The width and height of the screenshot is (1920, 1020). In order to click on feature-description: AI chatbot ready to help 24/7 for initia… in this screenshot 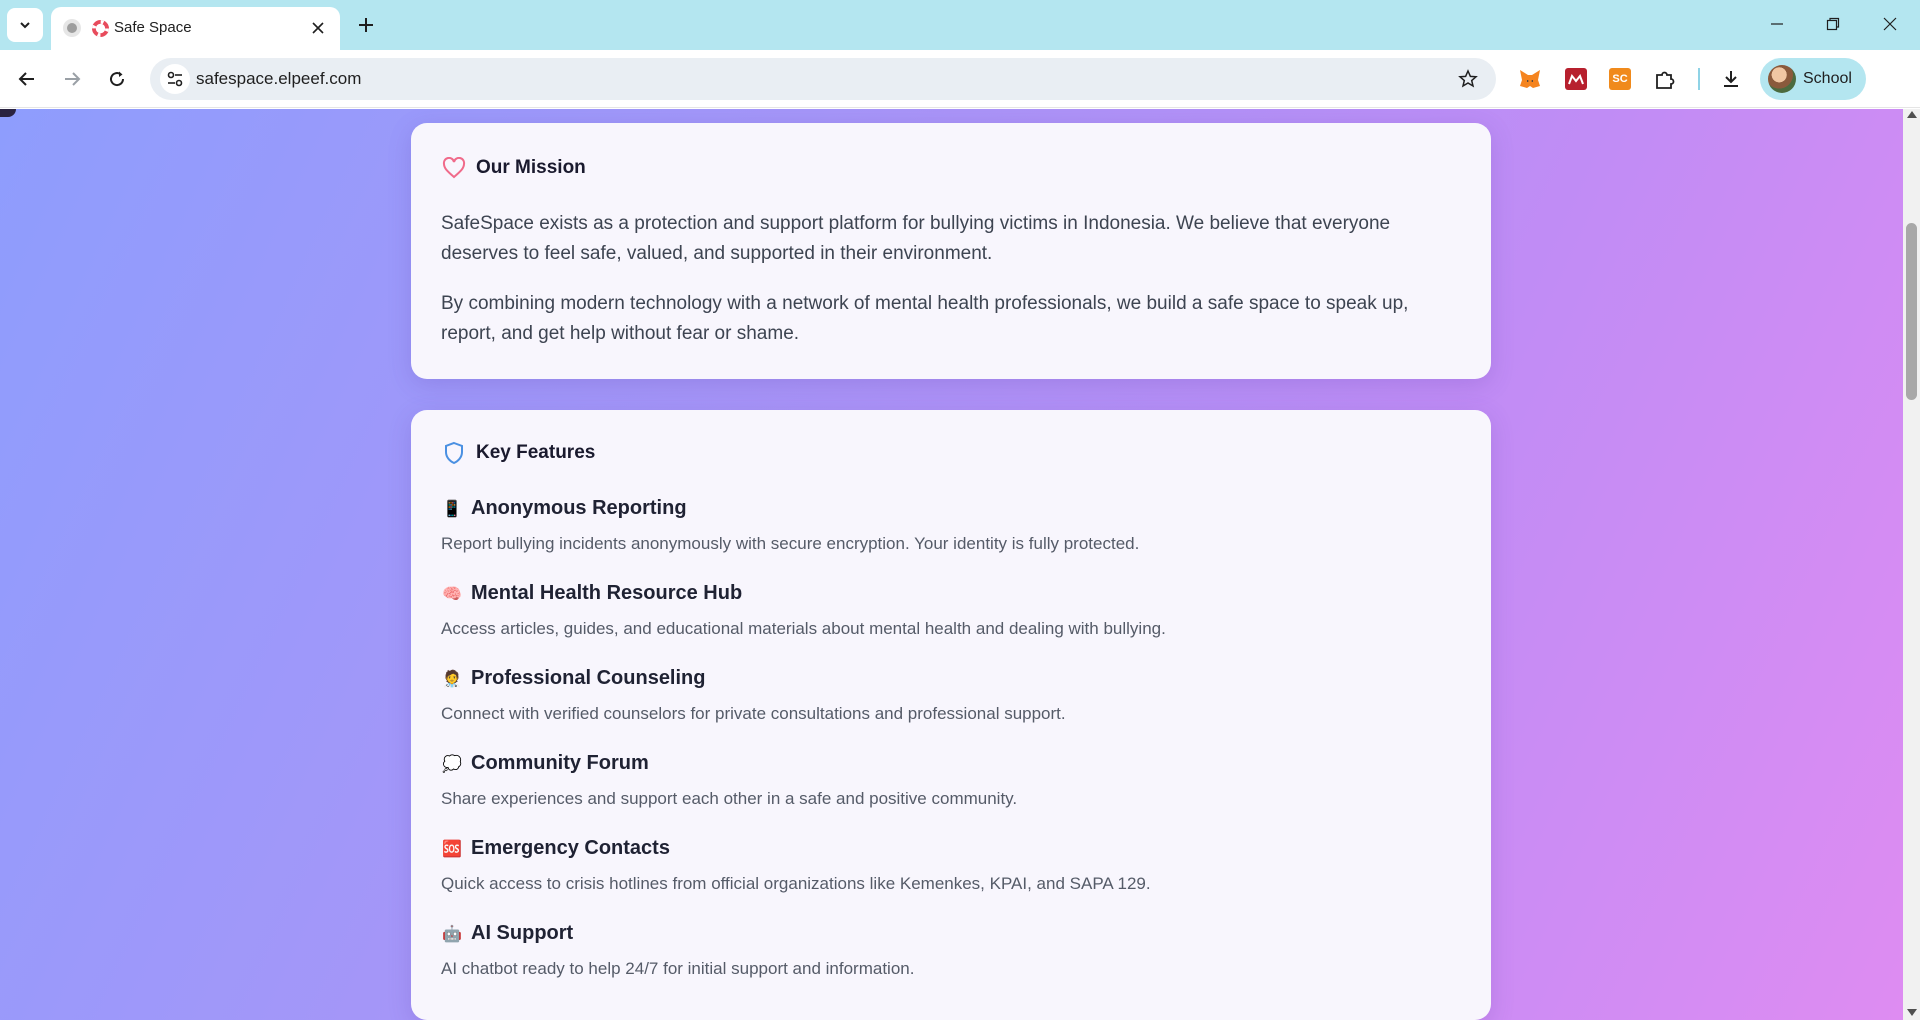, I will do `click(678, 968)`.